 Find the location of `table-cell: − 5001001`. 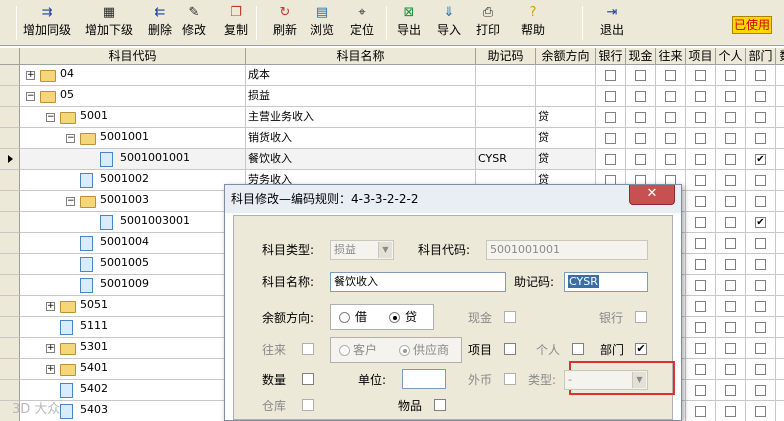

table-cell: − 5001001 is located at coordinates (133, 138).